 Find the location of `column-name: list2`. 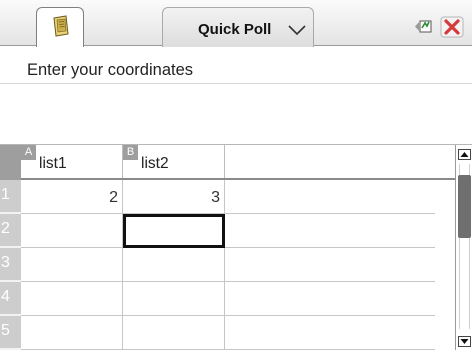

column-name: list2 is located at coordinates (155, 163).